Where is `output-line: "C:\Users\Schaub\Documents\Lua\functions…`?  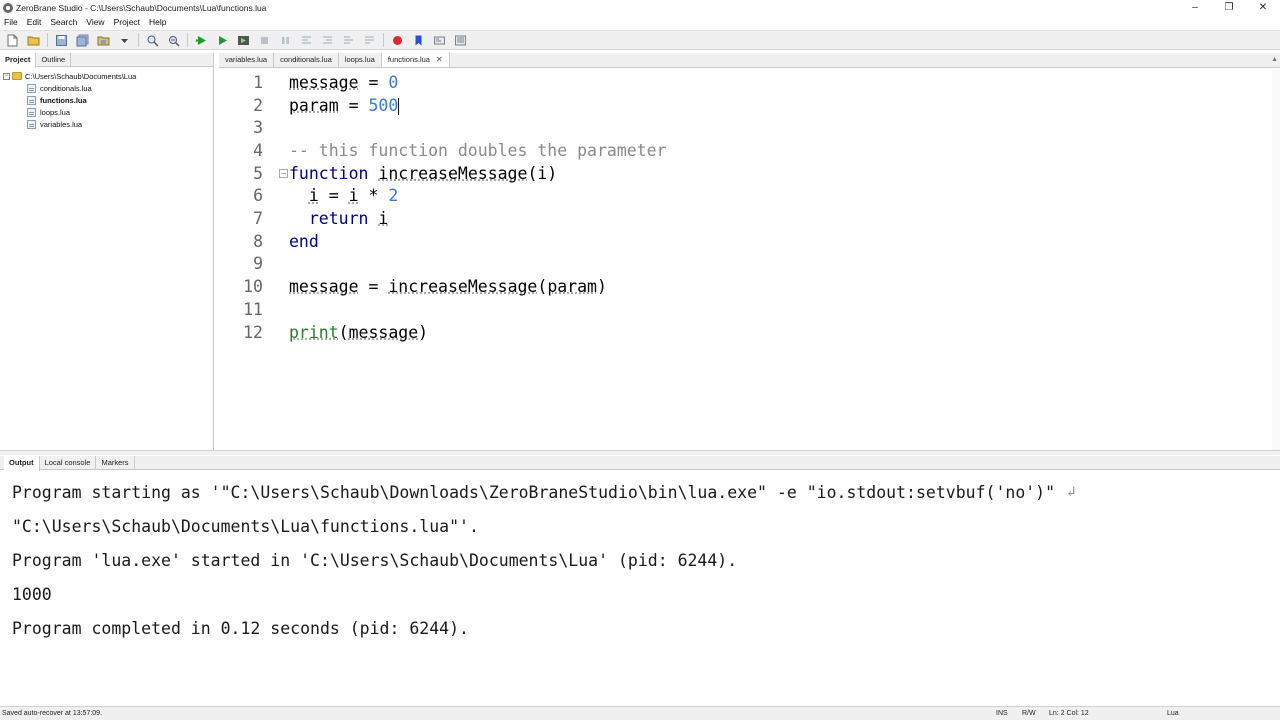
output-line: "C:\Users\Schaub\Documents\Lua\functions… is located at coordinates (245, 526).